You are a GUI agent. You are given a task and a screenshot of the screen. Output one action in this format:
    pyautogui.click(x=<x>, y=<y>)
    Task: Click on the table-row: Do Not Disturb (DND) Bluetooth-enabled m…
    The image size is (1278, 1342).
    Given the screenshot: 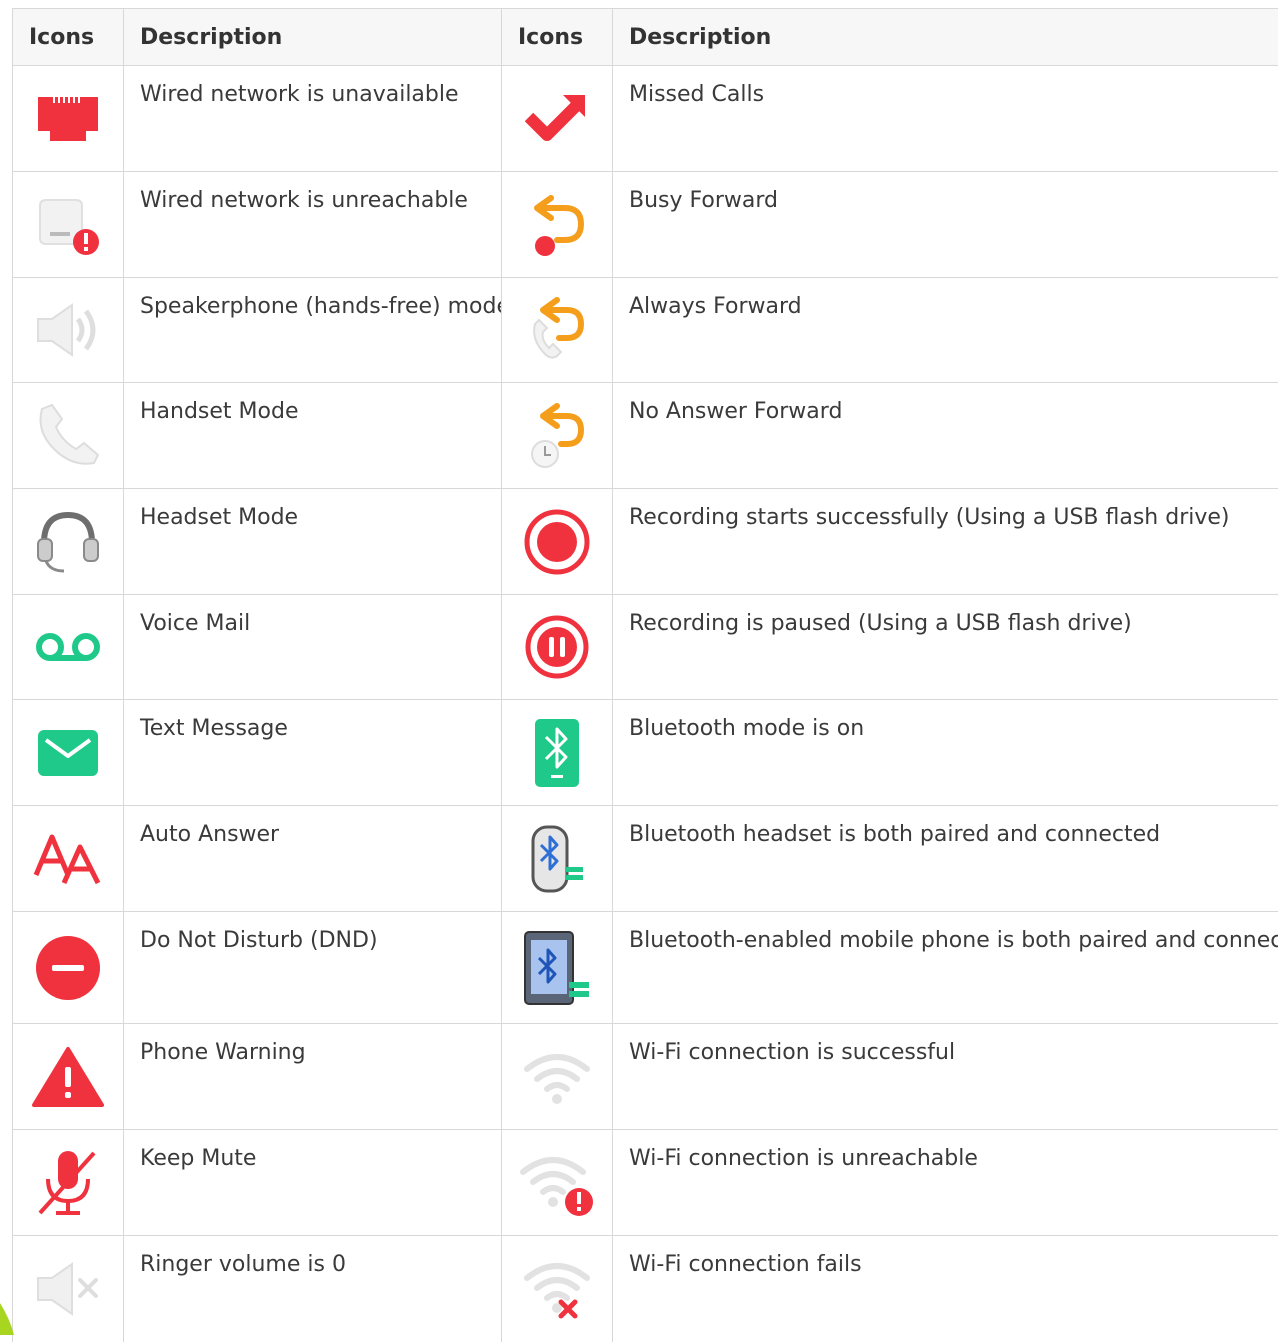 What is the action you would take?
    pyautogui.click(x=645, y=968)
    